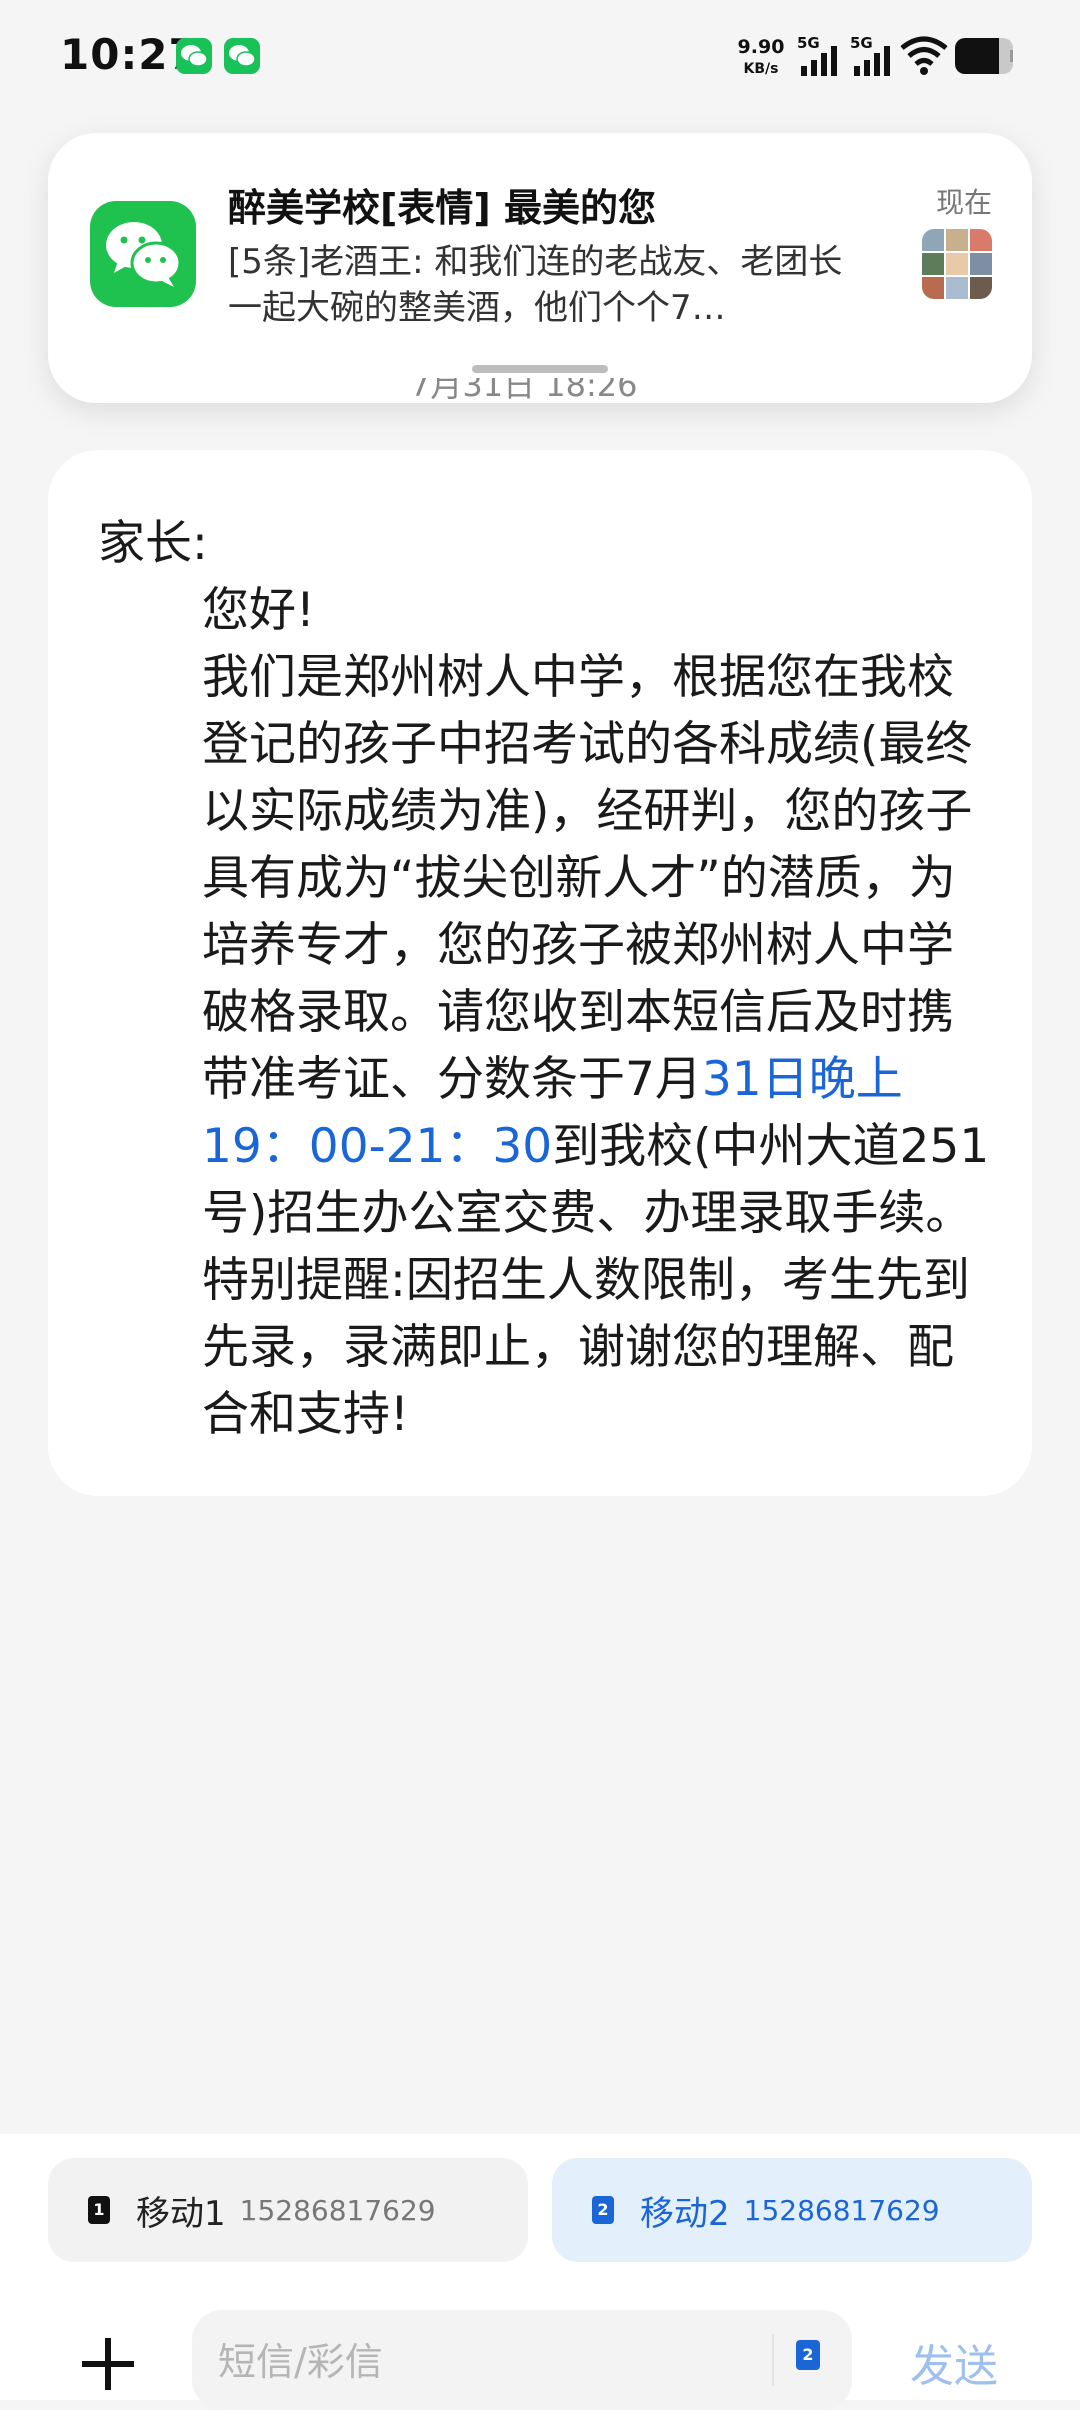 This screenshot has width=1080, height=2410. What do you see at coordinates (108, 2364) in the screenshot?
I see `add-attachment-button` at bounding box center [108, 2364].